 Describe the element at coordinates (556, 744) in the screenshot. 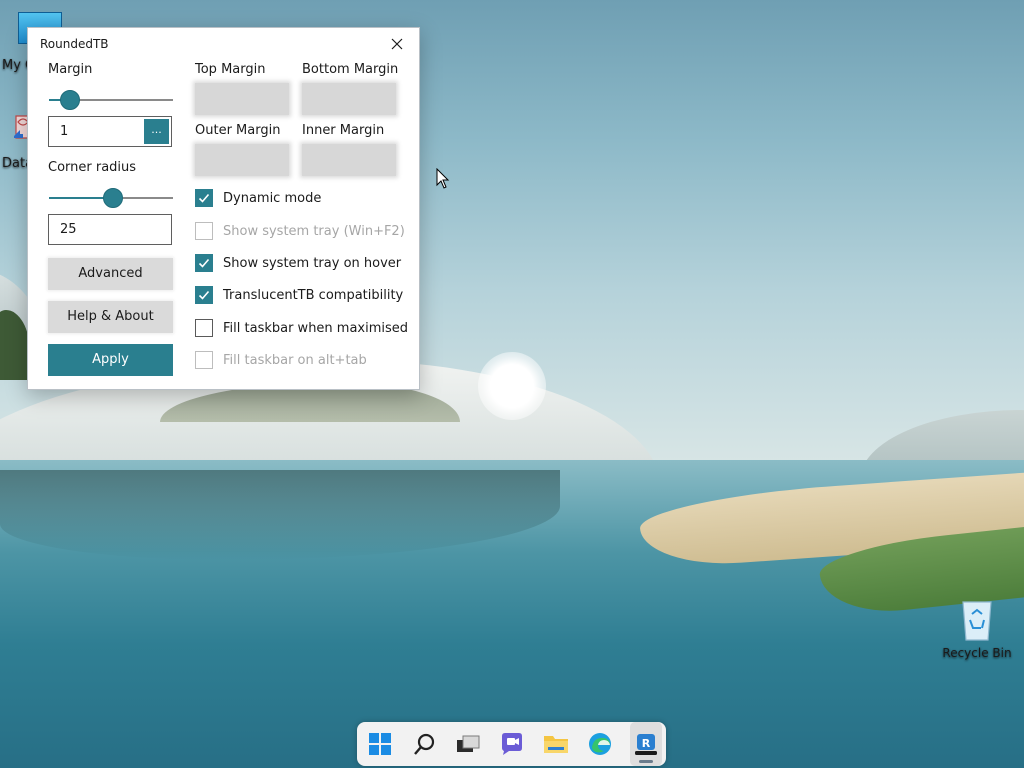

I see `file-explorer-icon` at that location.